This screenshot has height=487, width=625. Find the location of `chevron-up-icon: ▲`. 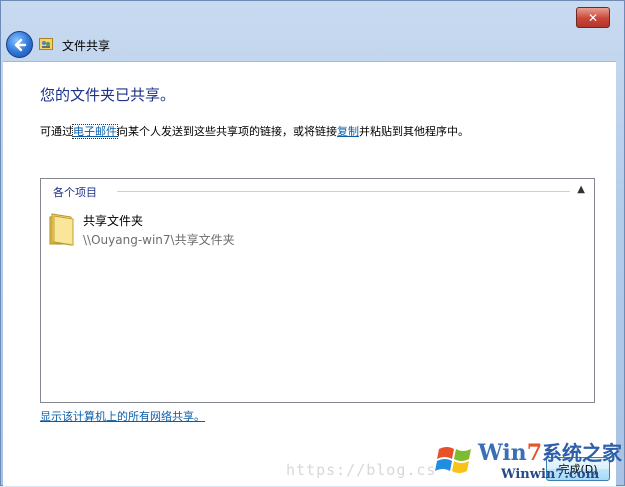

chevron-up-icon: ▲ is located at coordinates (581, 189).